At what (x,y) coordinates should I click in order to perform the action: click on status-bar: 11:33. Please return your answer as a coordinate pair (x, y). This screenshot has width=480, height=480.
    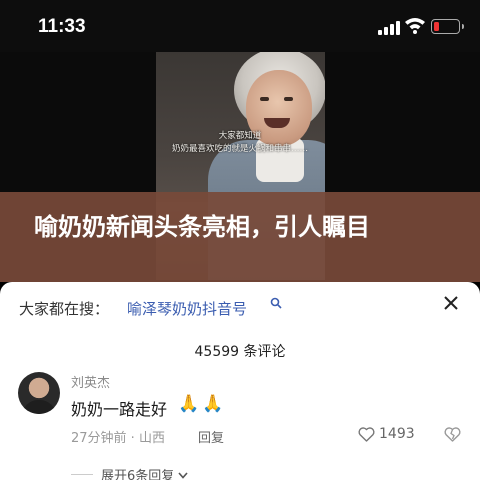
    Looking at the image, I should click on (240, 26).